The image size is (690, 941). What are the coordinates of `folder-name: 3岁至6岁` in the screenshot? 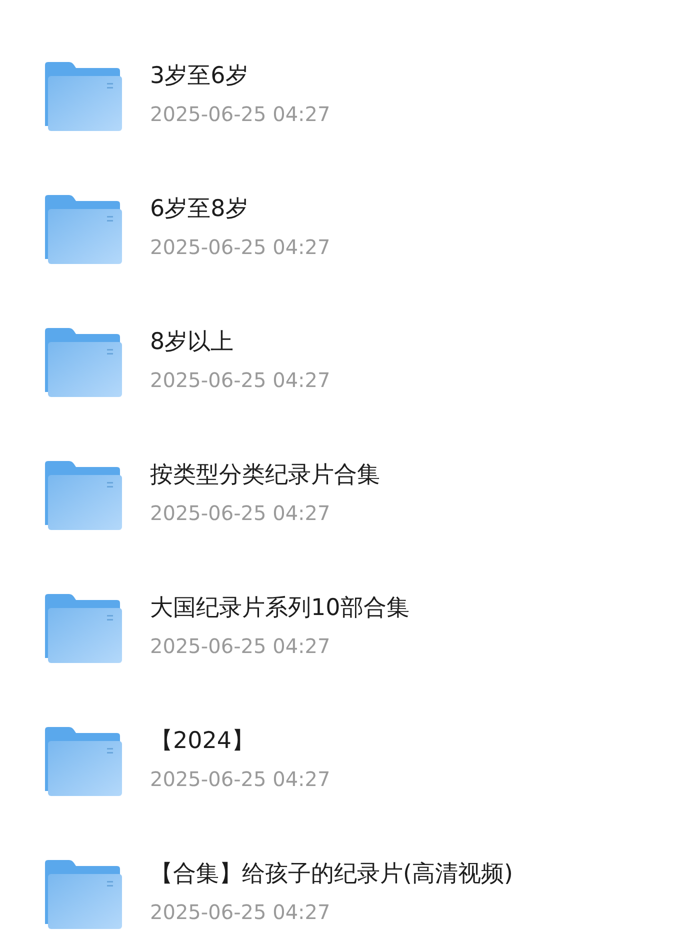 It's located at (200, 76).